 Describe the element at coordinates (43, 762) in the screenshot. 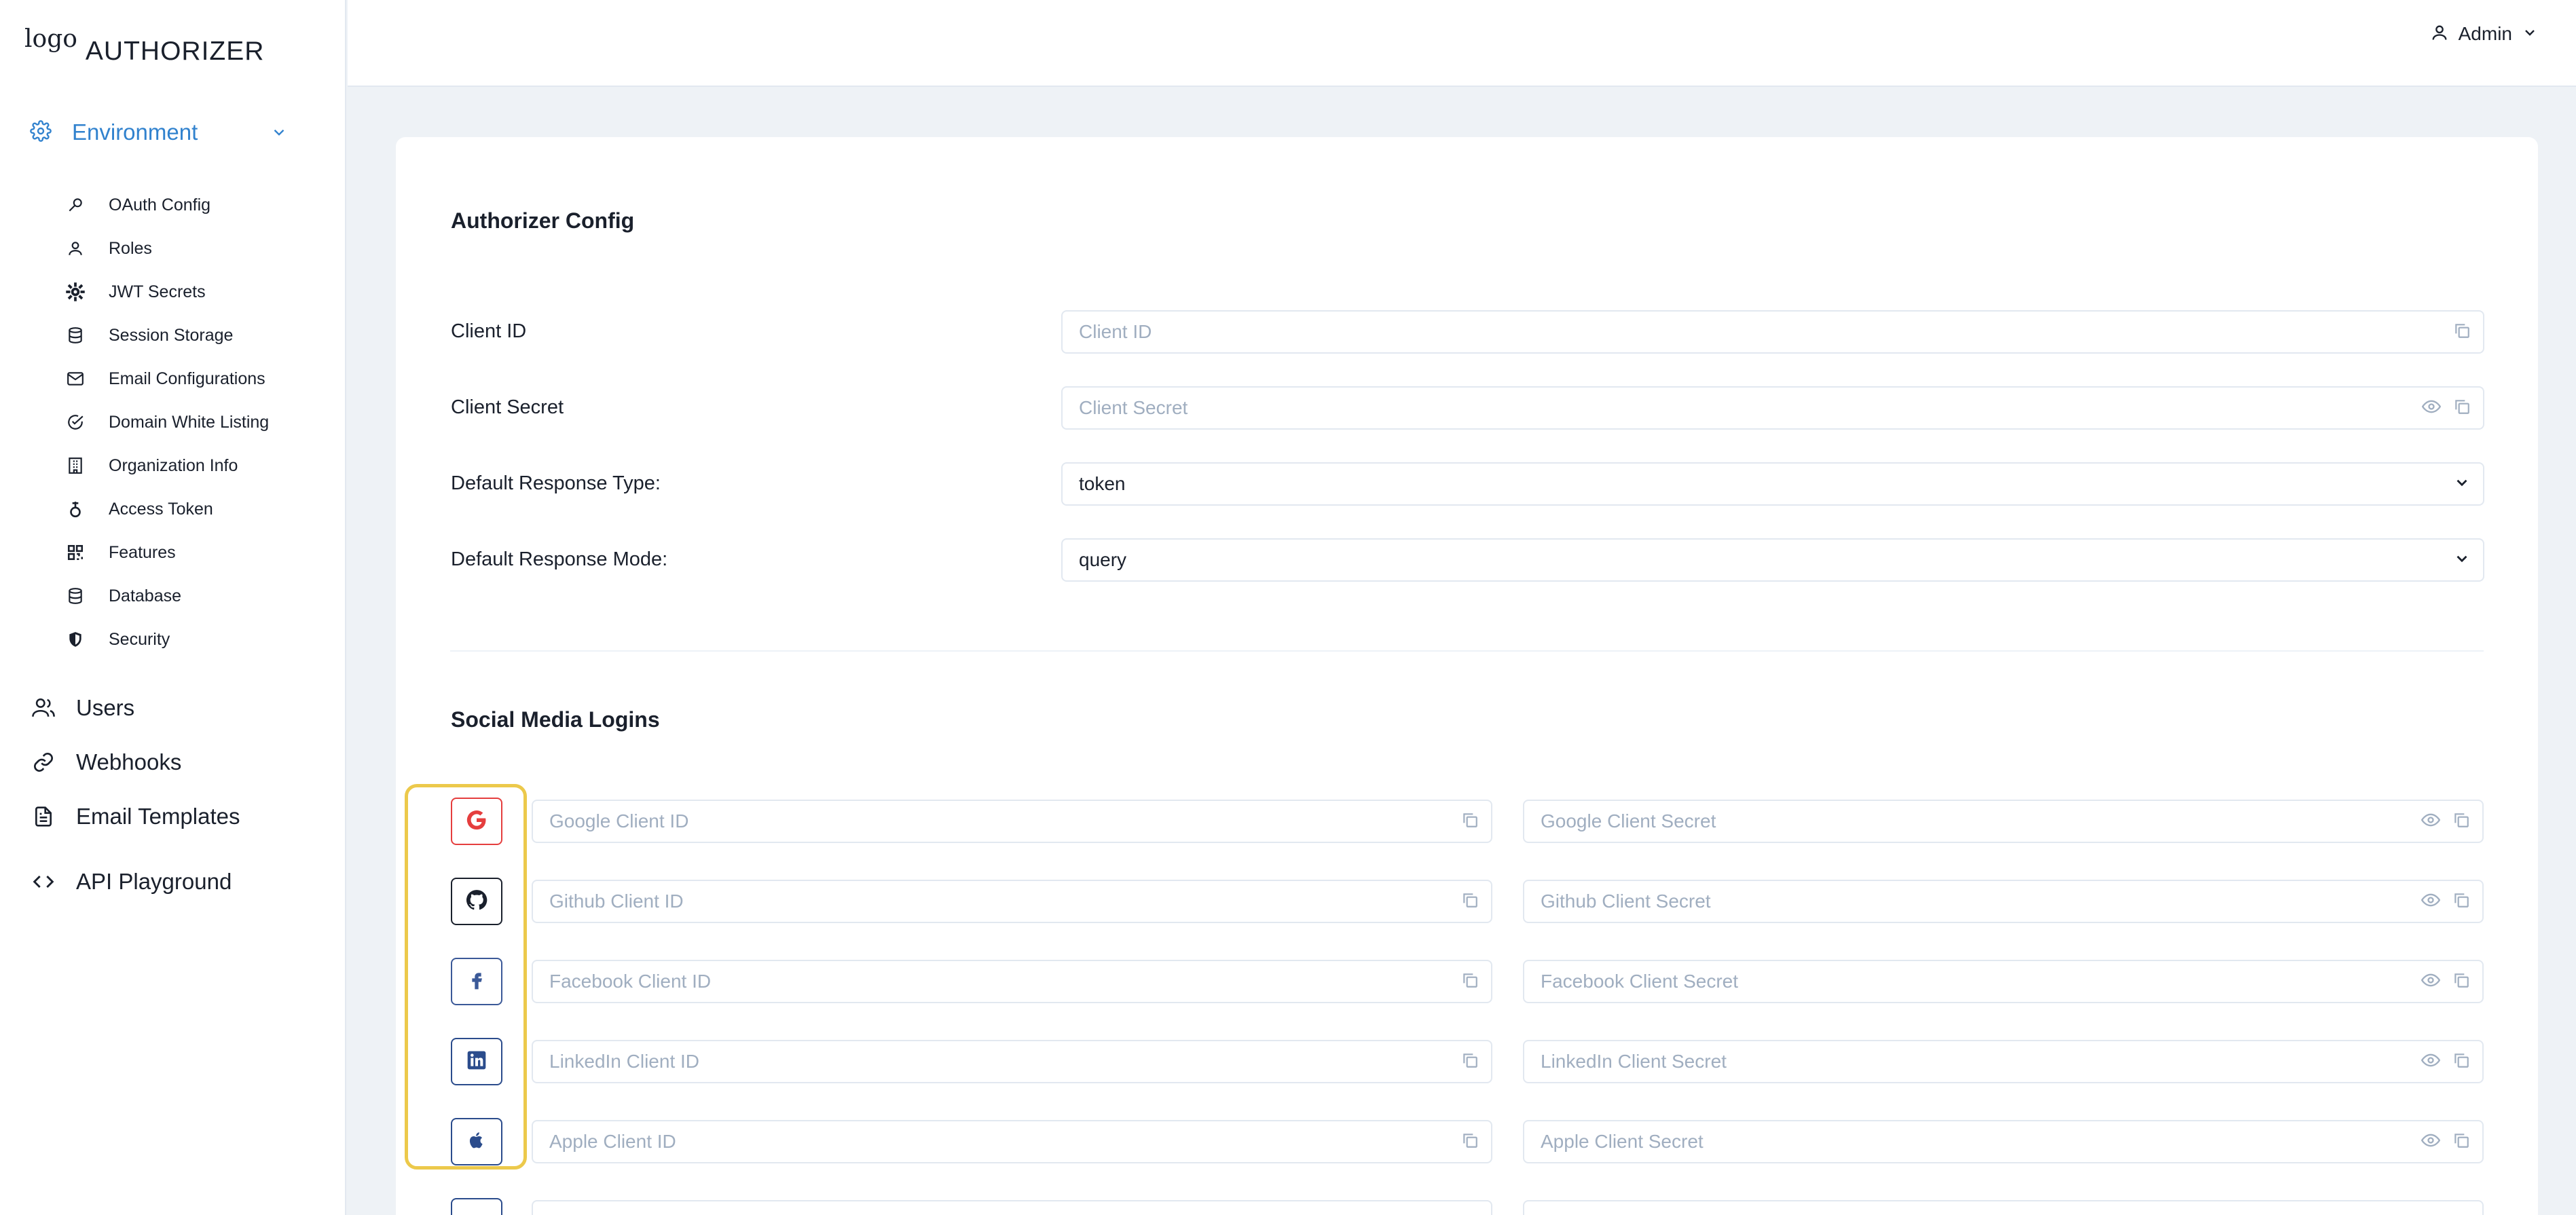

I see `link-icon` at that location.